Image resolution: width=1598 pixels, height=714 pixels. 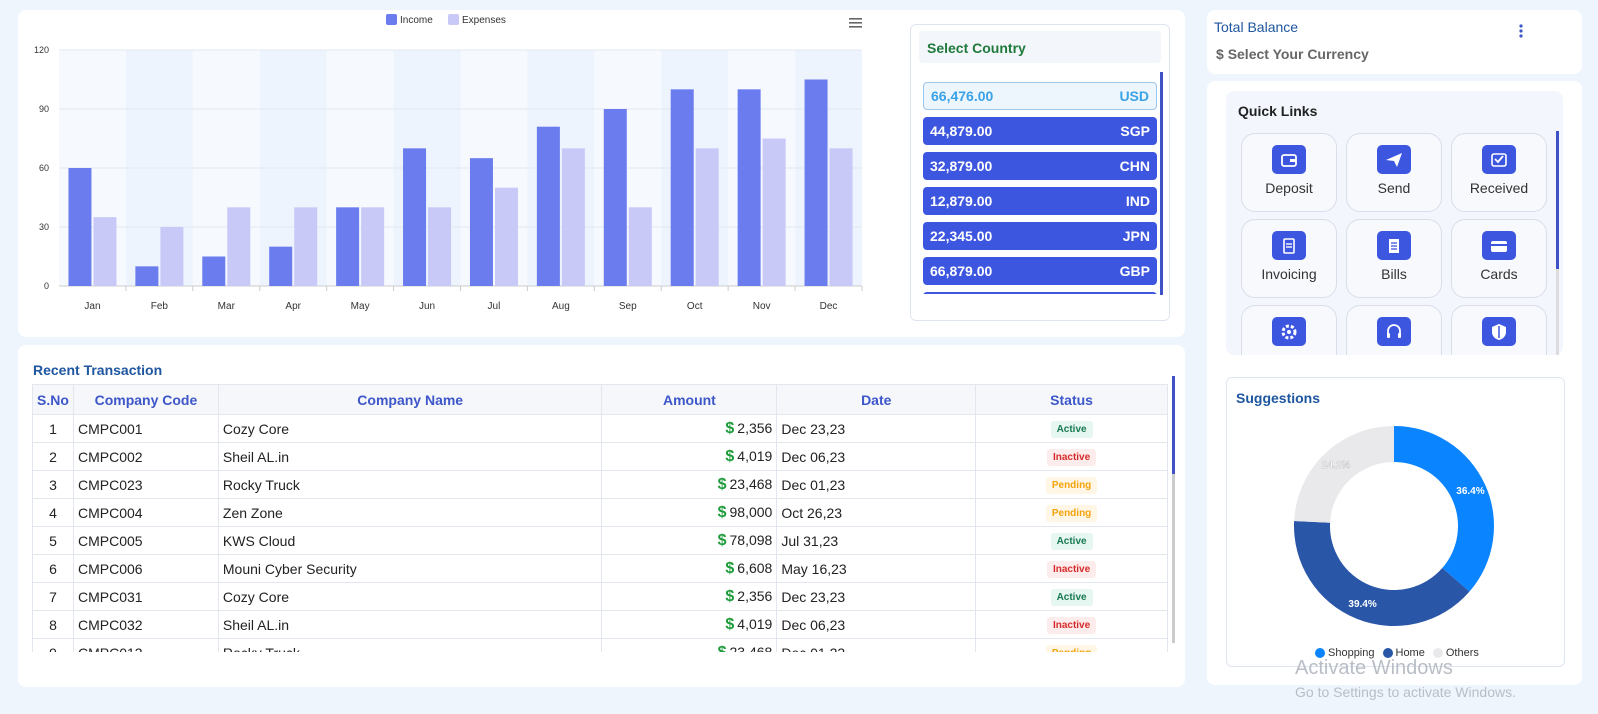 What do you see at coordinates (1394, 330) in the screenshot?
I see `quick-link-support: Support` at bounding box center [1394, 330].